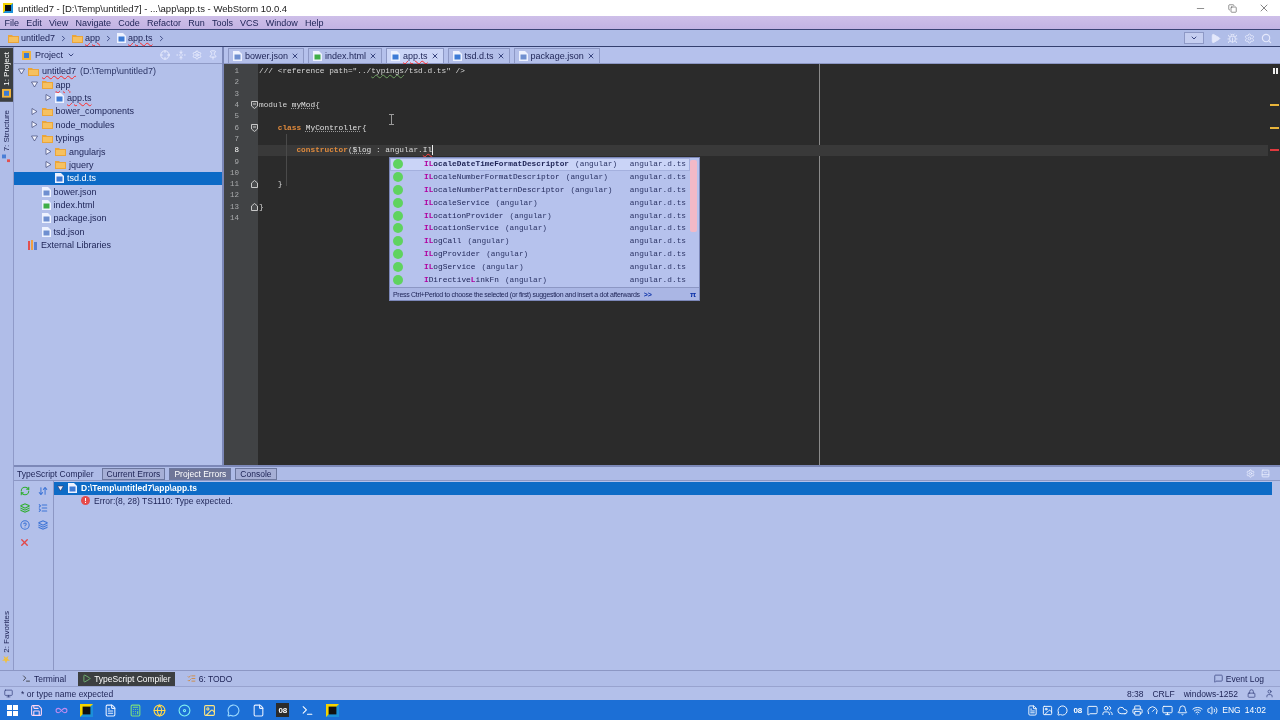 Image resolution: width=1280 pixels, height=720 pixels. Describe the element at coordinates (1093, 710) in the screenshot. I see `message-icon` at that location.